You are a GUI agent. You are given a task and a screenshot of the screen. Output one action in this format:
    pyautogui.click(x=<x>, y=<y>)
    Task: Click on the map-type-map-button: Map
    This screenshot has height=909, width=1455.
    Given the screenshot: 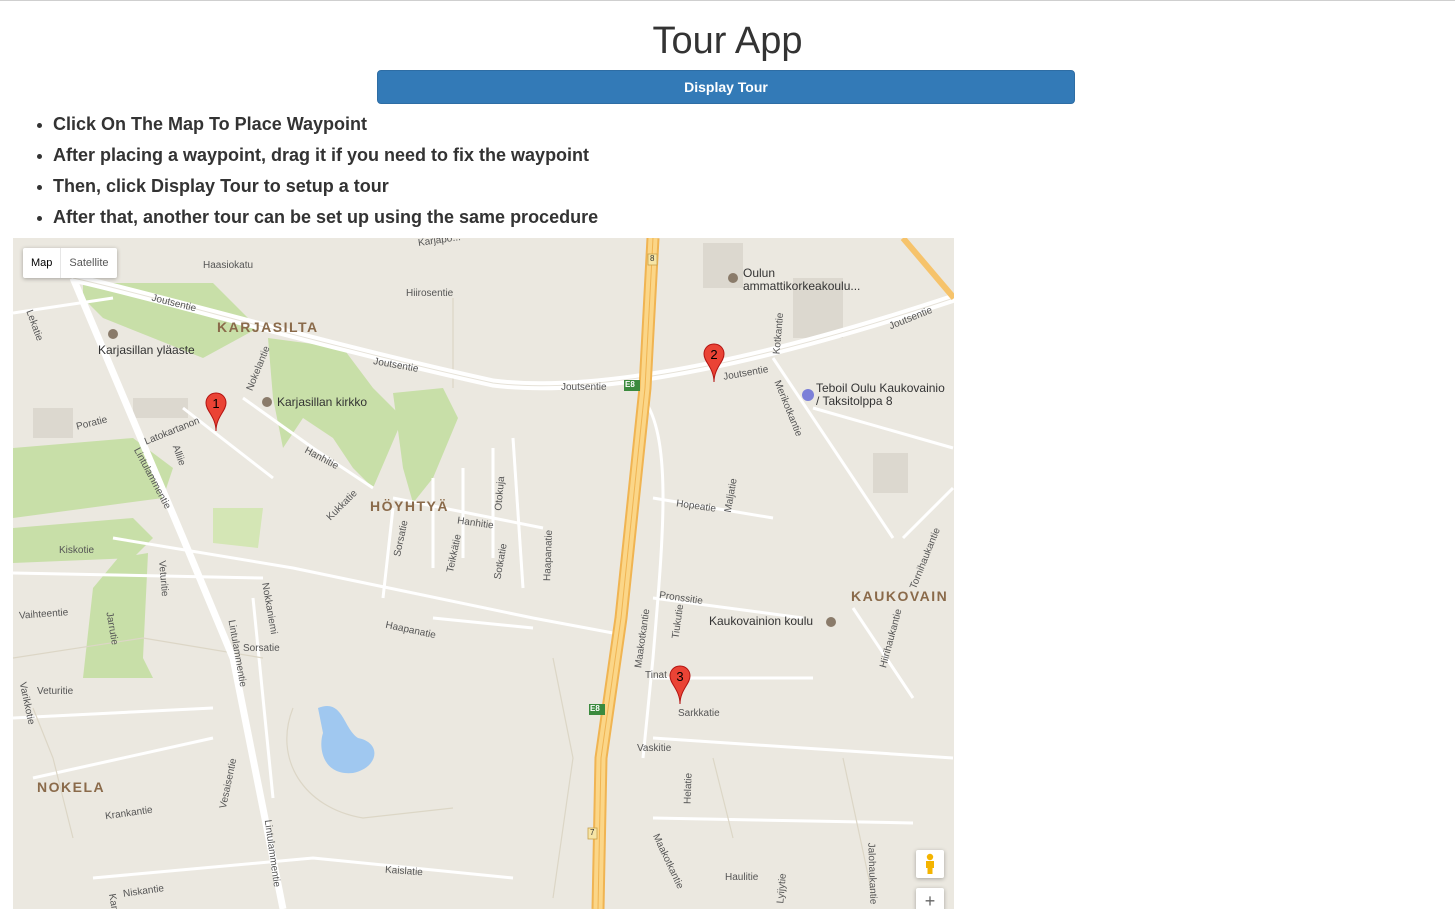 What is the action you would take?
    pyautogui.click(x=42, y=263)
    